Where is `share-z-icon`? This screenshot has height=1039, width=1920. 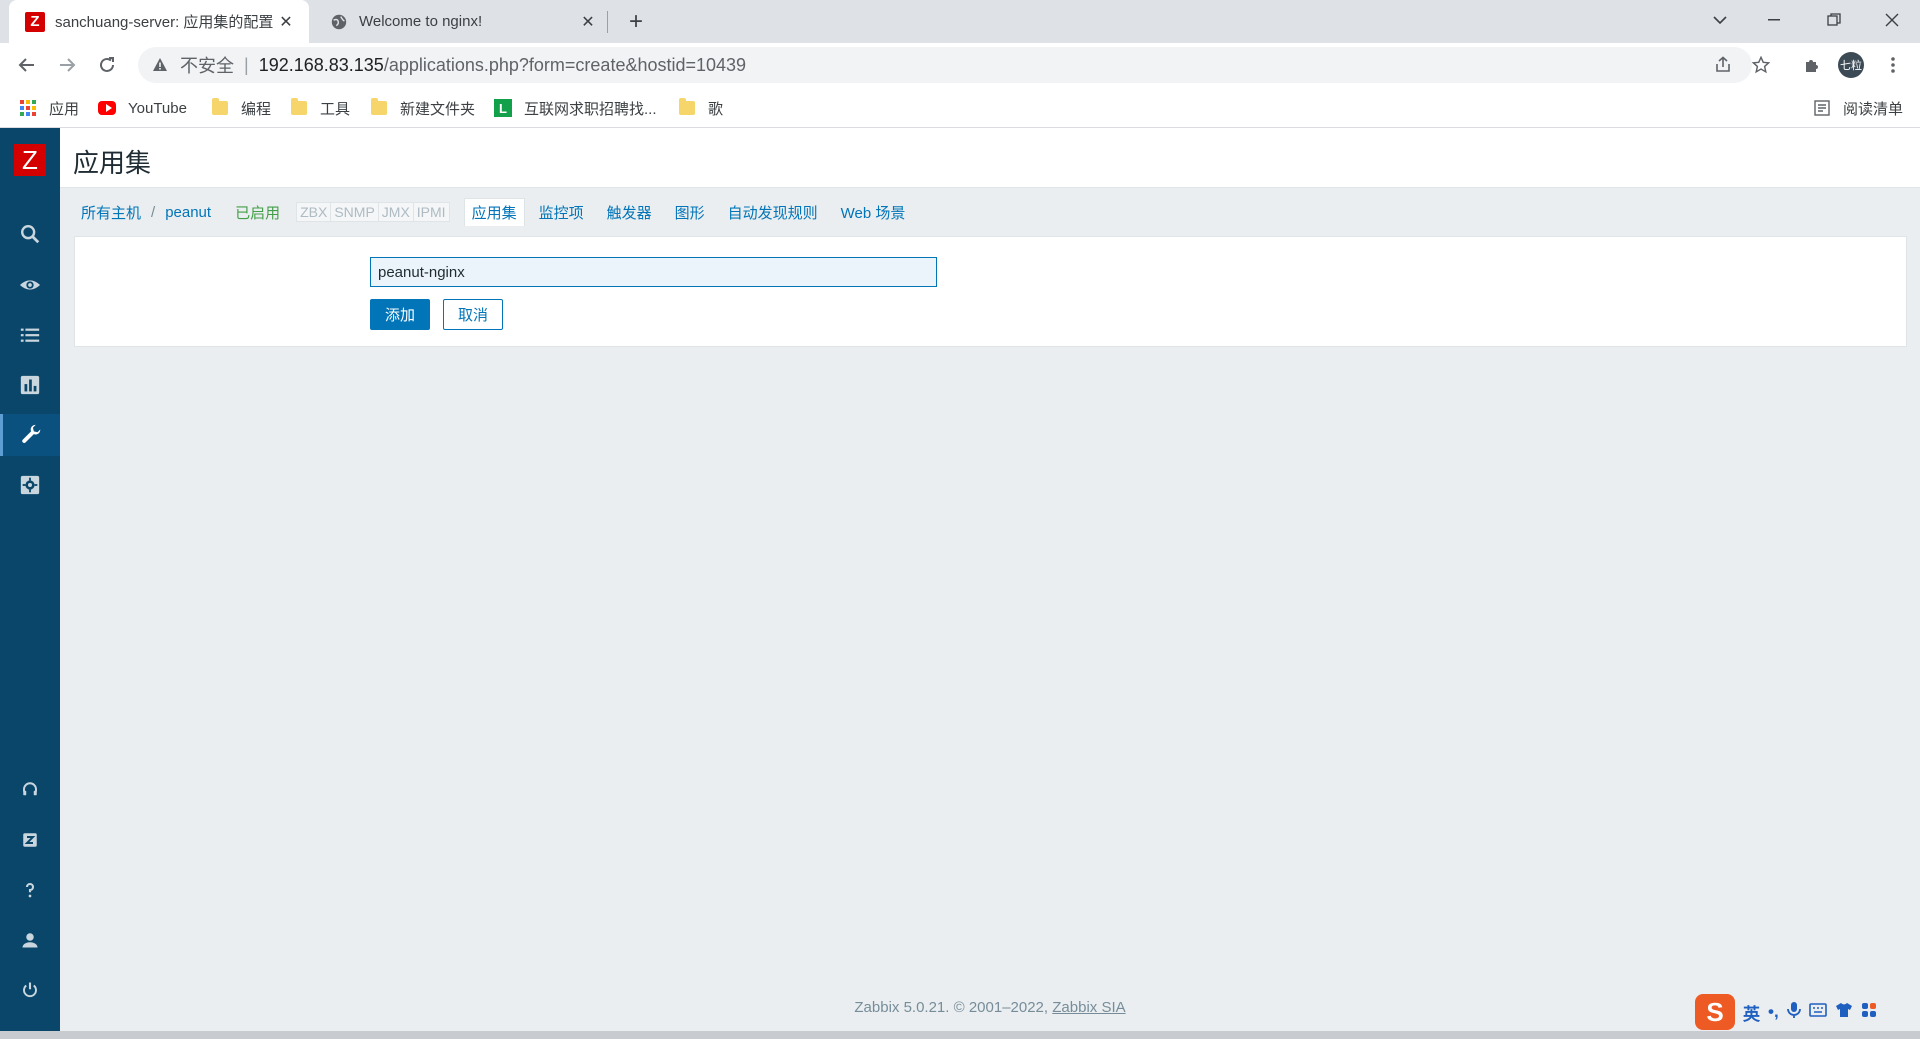 share-z-icon is located at coordinates (30, 840).